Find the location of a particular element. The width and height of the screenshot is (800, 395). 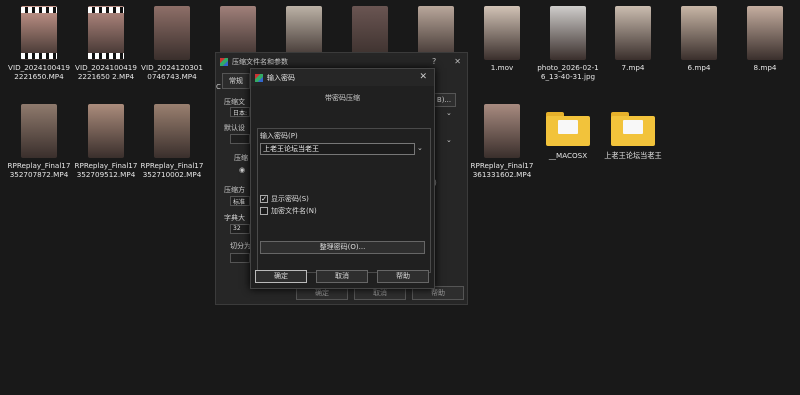

archive-dialog-window-buttons: ? ✕ is located at coordinates (446, 61).